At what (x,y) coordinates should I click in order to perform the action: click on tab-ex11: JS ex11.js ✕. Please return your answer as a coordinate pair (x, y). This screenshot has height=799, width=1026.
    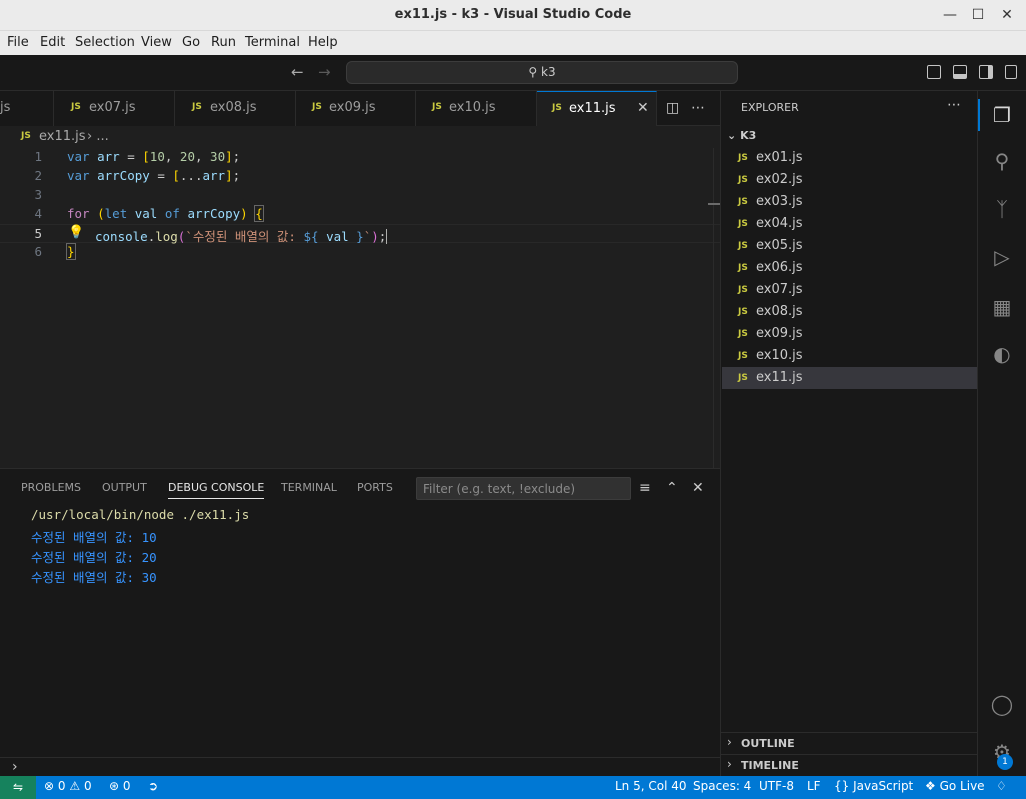
    Looking at the image, I should click on (597, 108).